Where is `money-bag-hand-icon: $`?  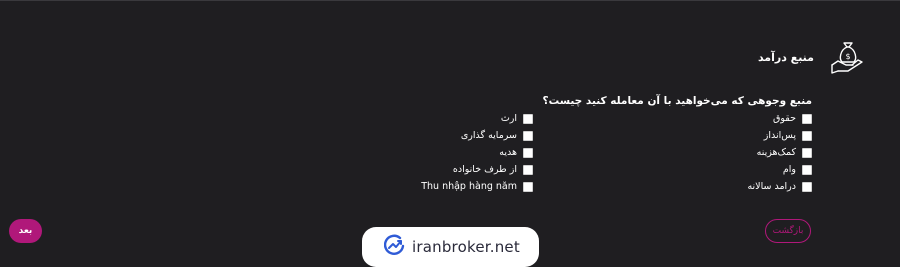 money-bag-hand-icon: $ is located at coordinates (848, 57).